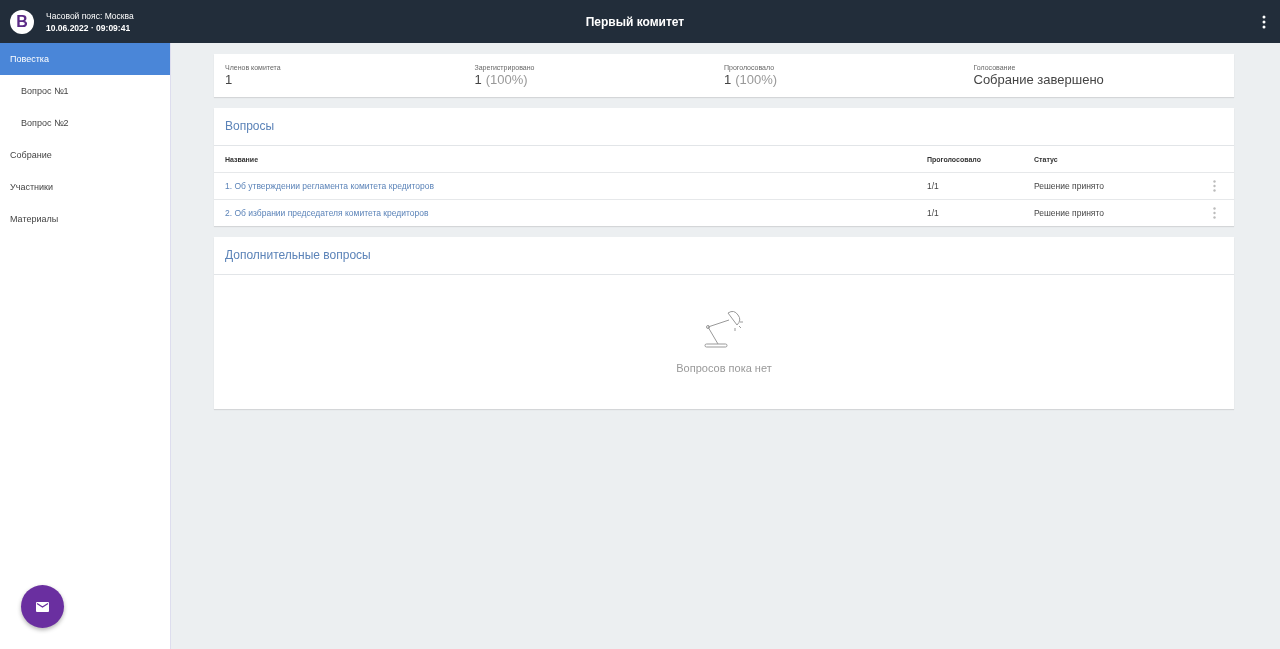  Describe the element at coordinates (724, 256) in the screenshot. I see `card-title: Дополнительные вопросы` at that location.